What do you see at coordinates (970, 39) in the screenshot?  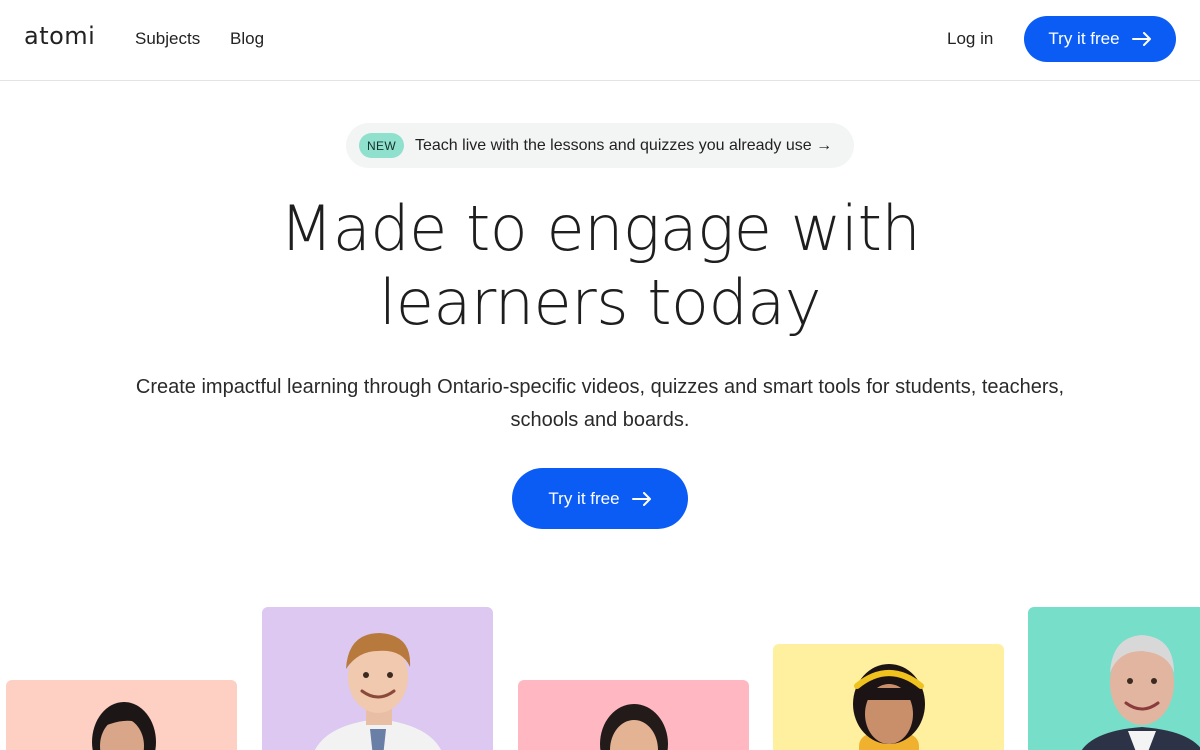 I see `login-link: Log in` at bounding box center [970, 39].